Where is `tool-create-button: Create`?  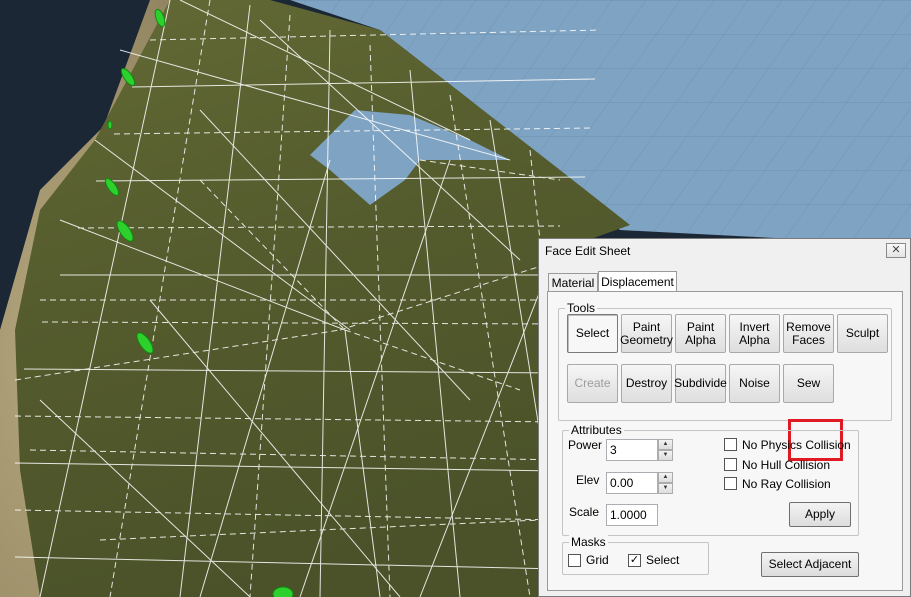 tool-create-button: Create is located at coordinates (592, 383).